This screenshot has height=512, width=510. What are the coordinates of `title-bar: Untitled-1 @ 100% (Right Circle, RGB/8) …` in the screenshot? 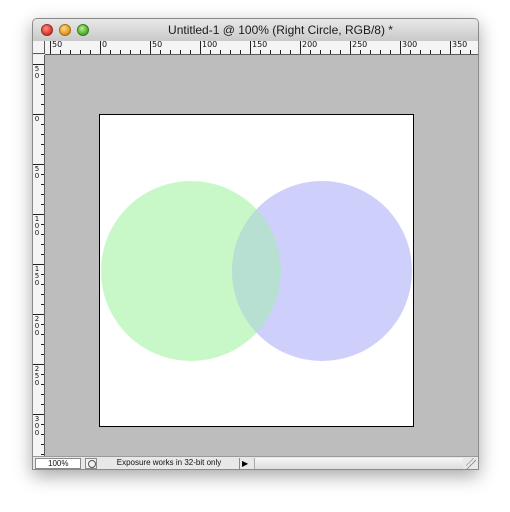 It's located at (255, 30).